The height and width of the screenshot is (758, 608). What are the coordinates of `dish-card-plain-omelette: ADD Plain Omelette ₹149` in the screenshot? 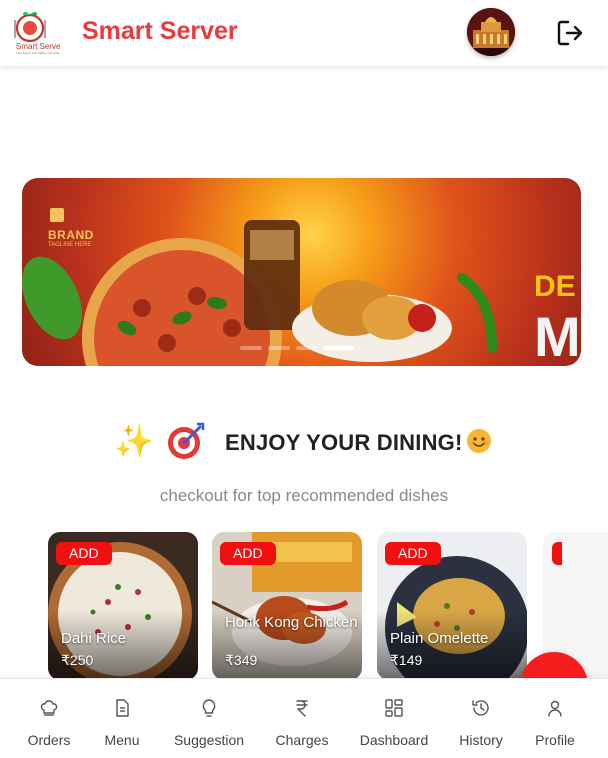 It's located at (452, 606).